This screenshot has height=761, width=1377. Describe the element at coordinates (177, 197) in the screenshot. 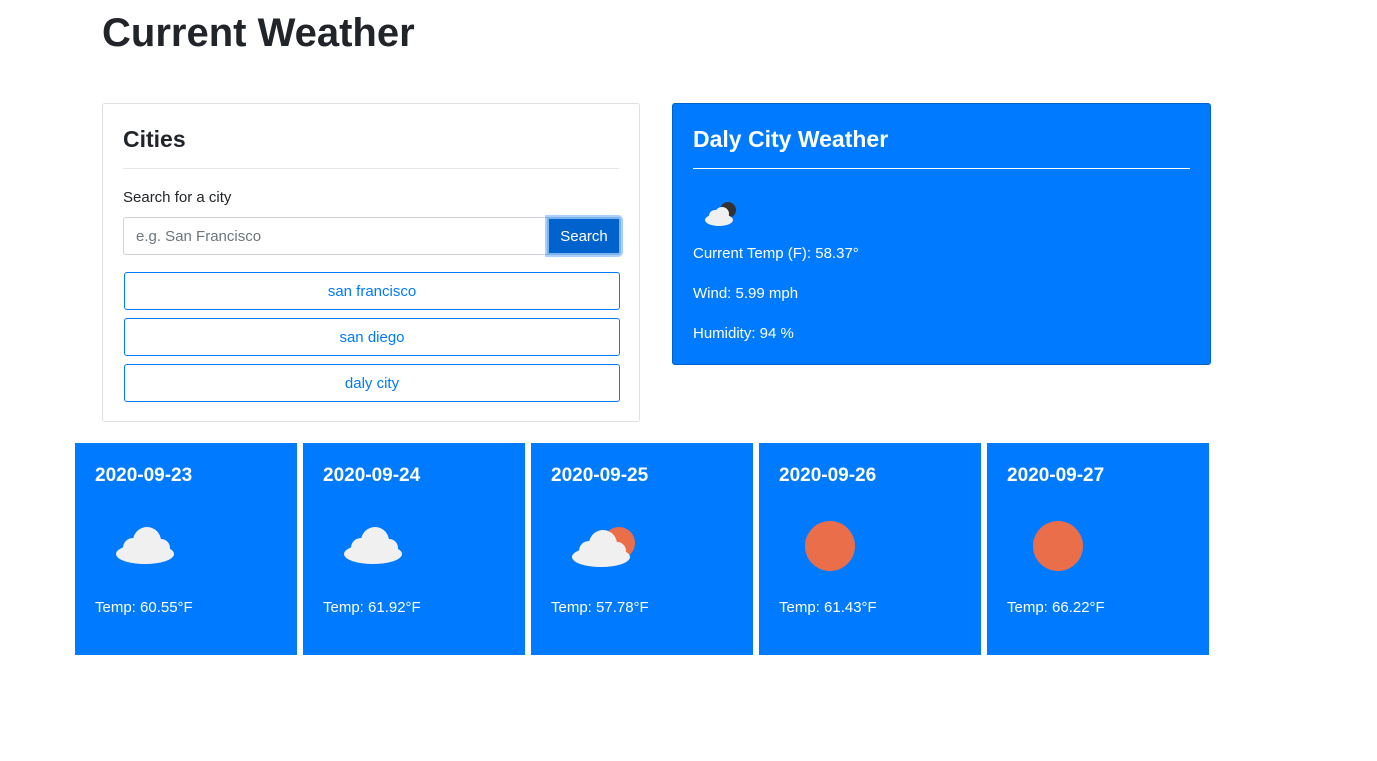

I see `search-label: Search for a city` at that location.